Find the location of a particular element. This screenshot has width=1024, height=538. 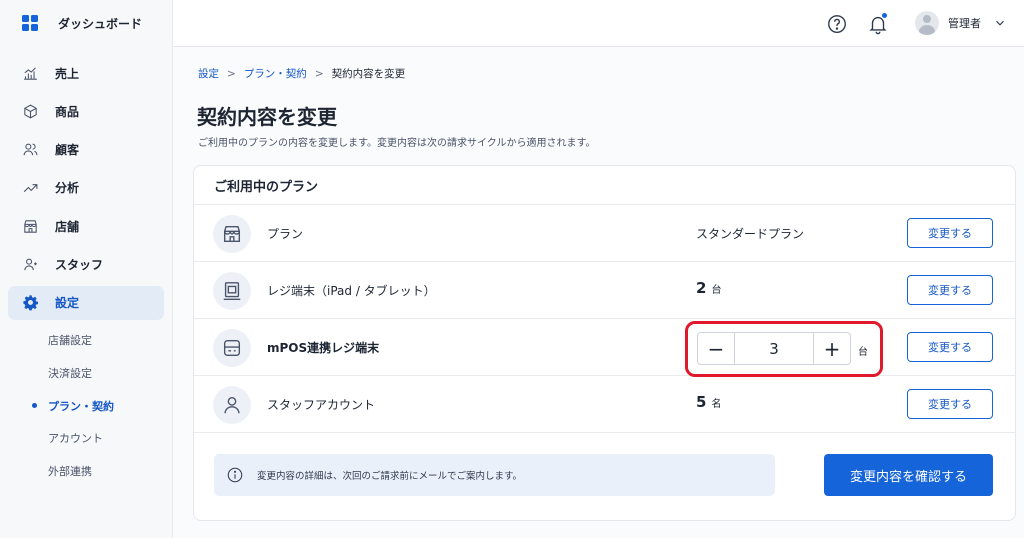

user-menu: 管理者 is located at coordinates (961, 23).